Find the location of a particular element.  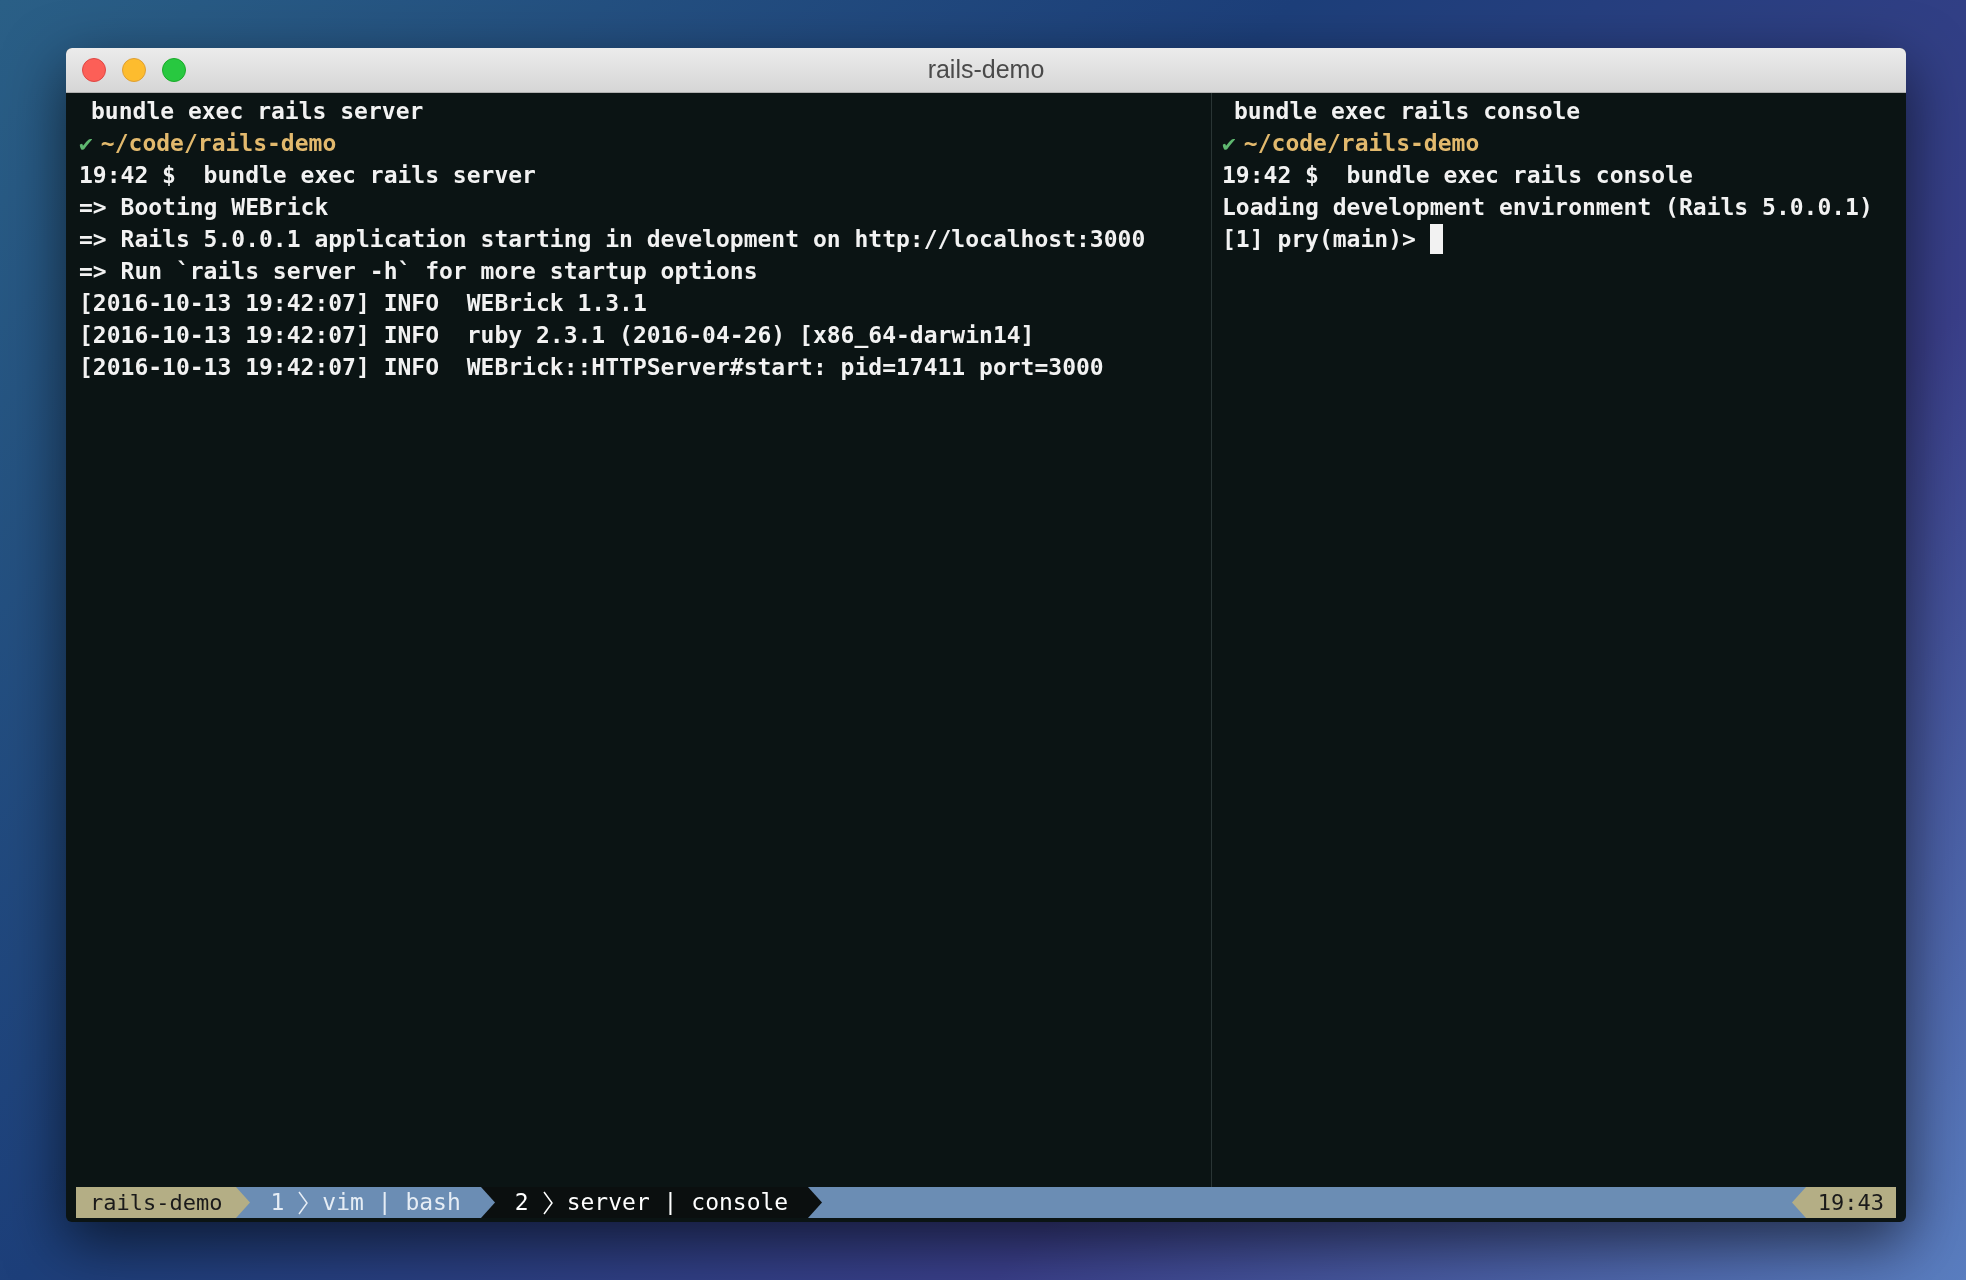

terminal-line: [2016-10-13 19:42:07] INFO WEBrick::HTTPServer#start: pid=17411 port=3000 is located at coordinates (591, 367).